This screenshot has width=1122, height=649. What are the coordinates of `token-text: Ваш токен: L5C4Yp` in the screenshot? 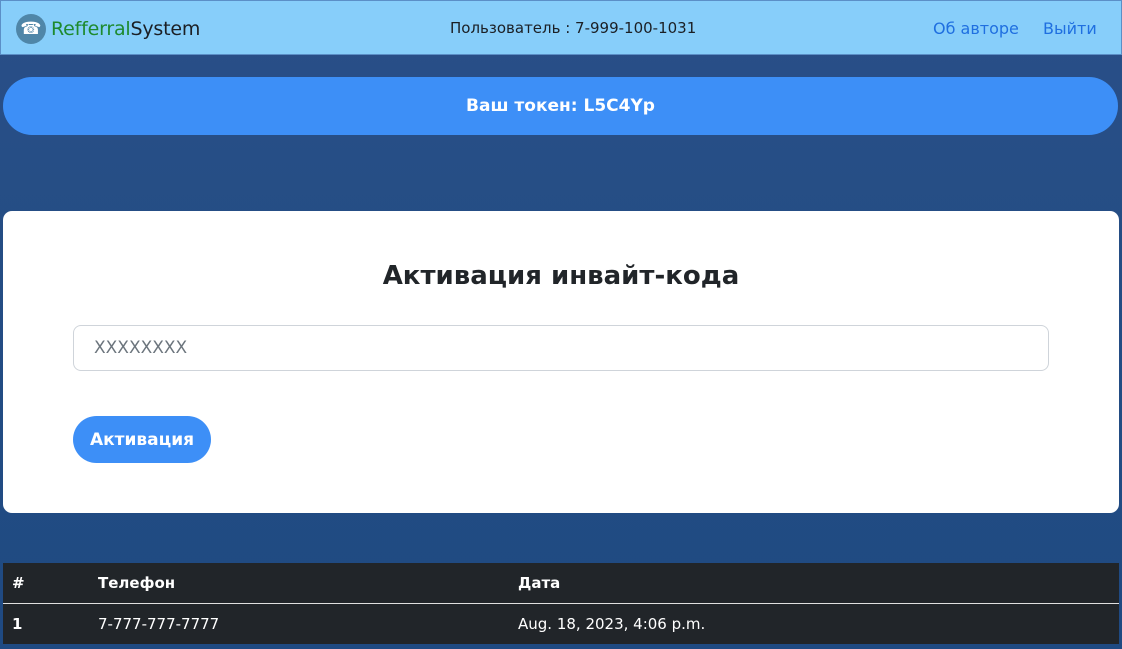 It's located at (560, 106).